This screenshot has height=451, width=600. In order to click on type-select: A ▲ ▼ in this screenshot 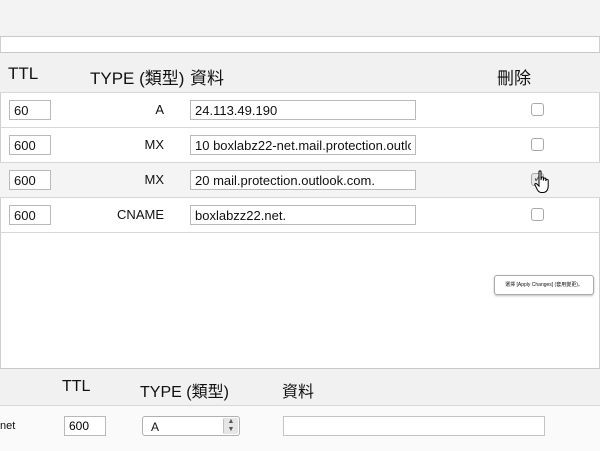, I will do `click(191, 426)`.